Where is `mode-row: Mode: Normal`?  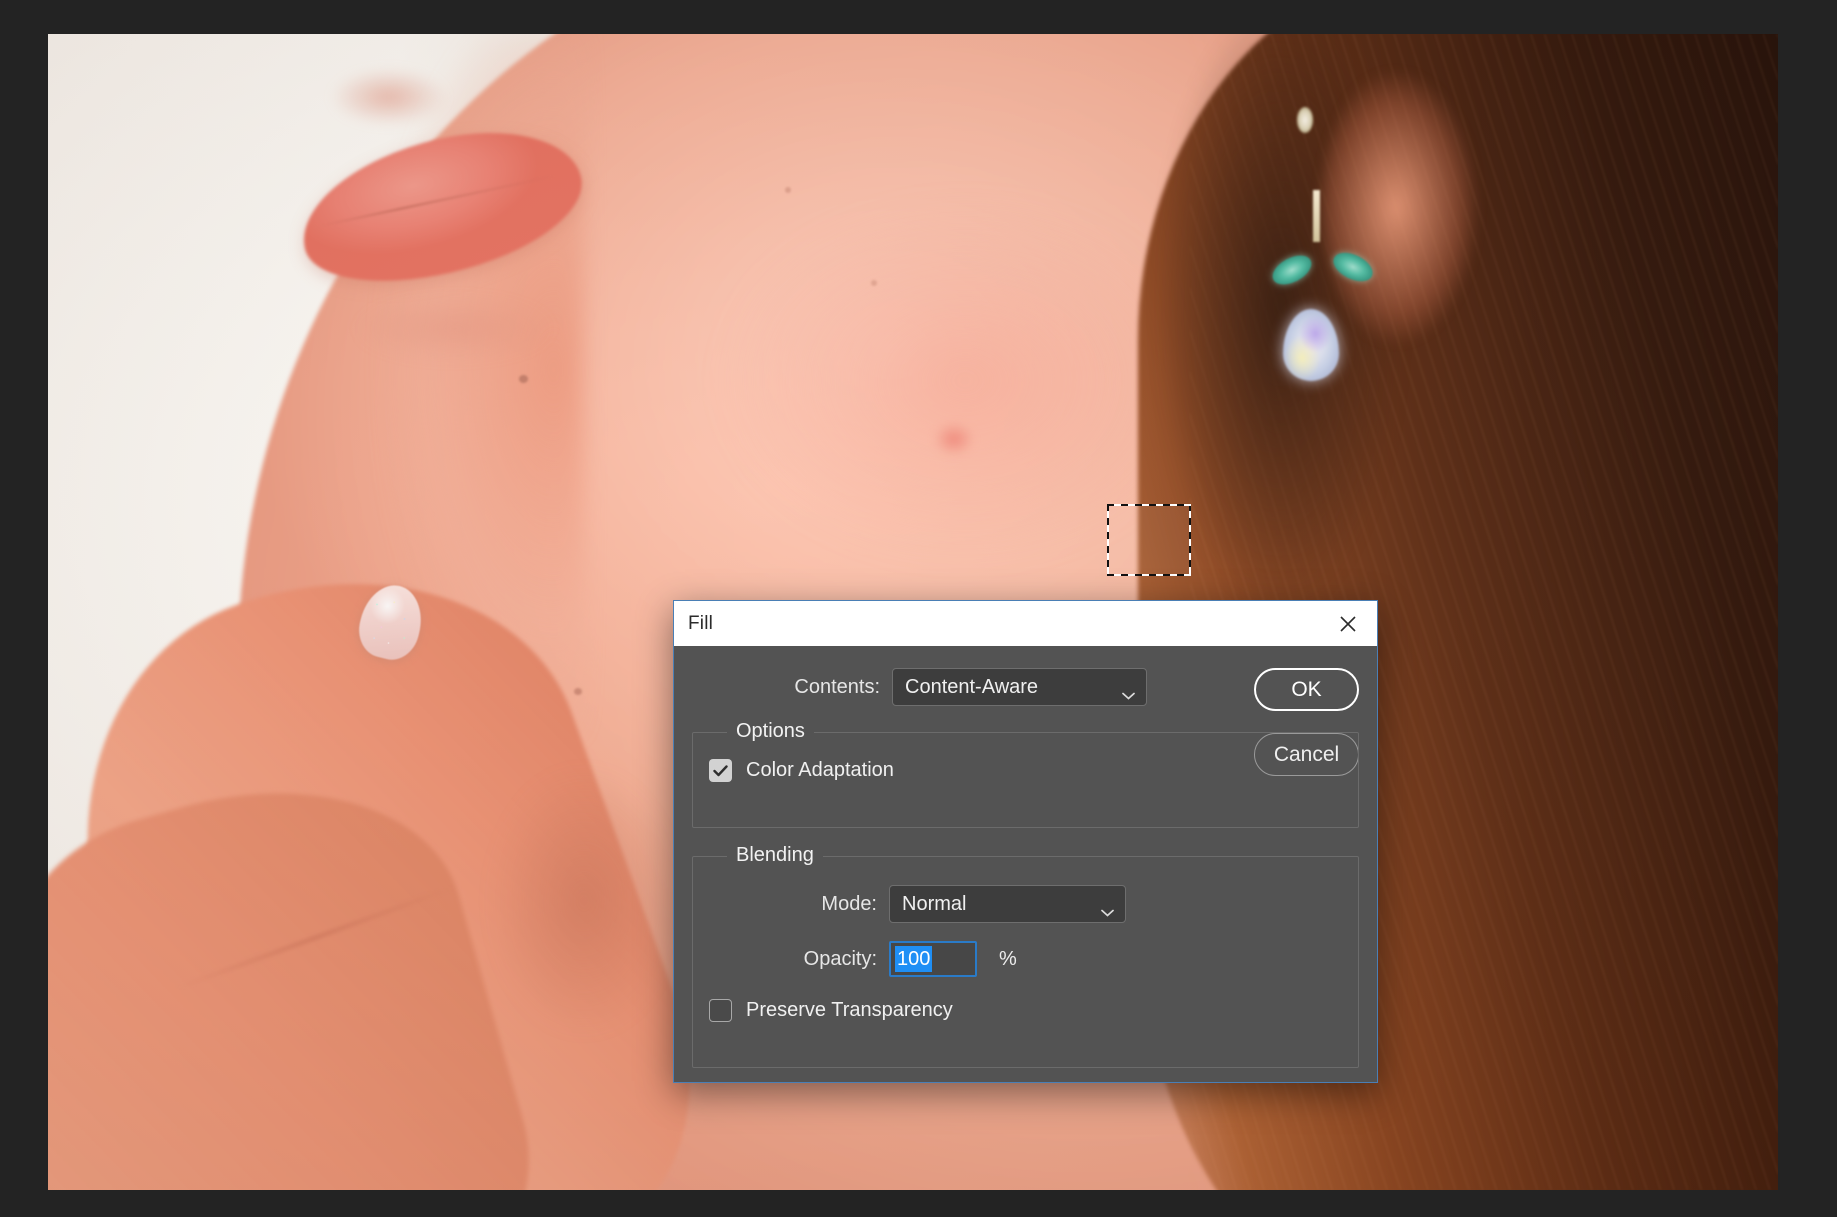
mode-row: Mode: Normal is located at coordinates (1025, 904).